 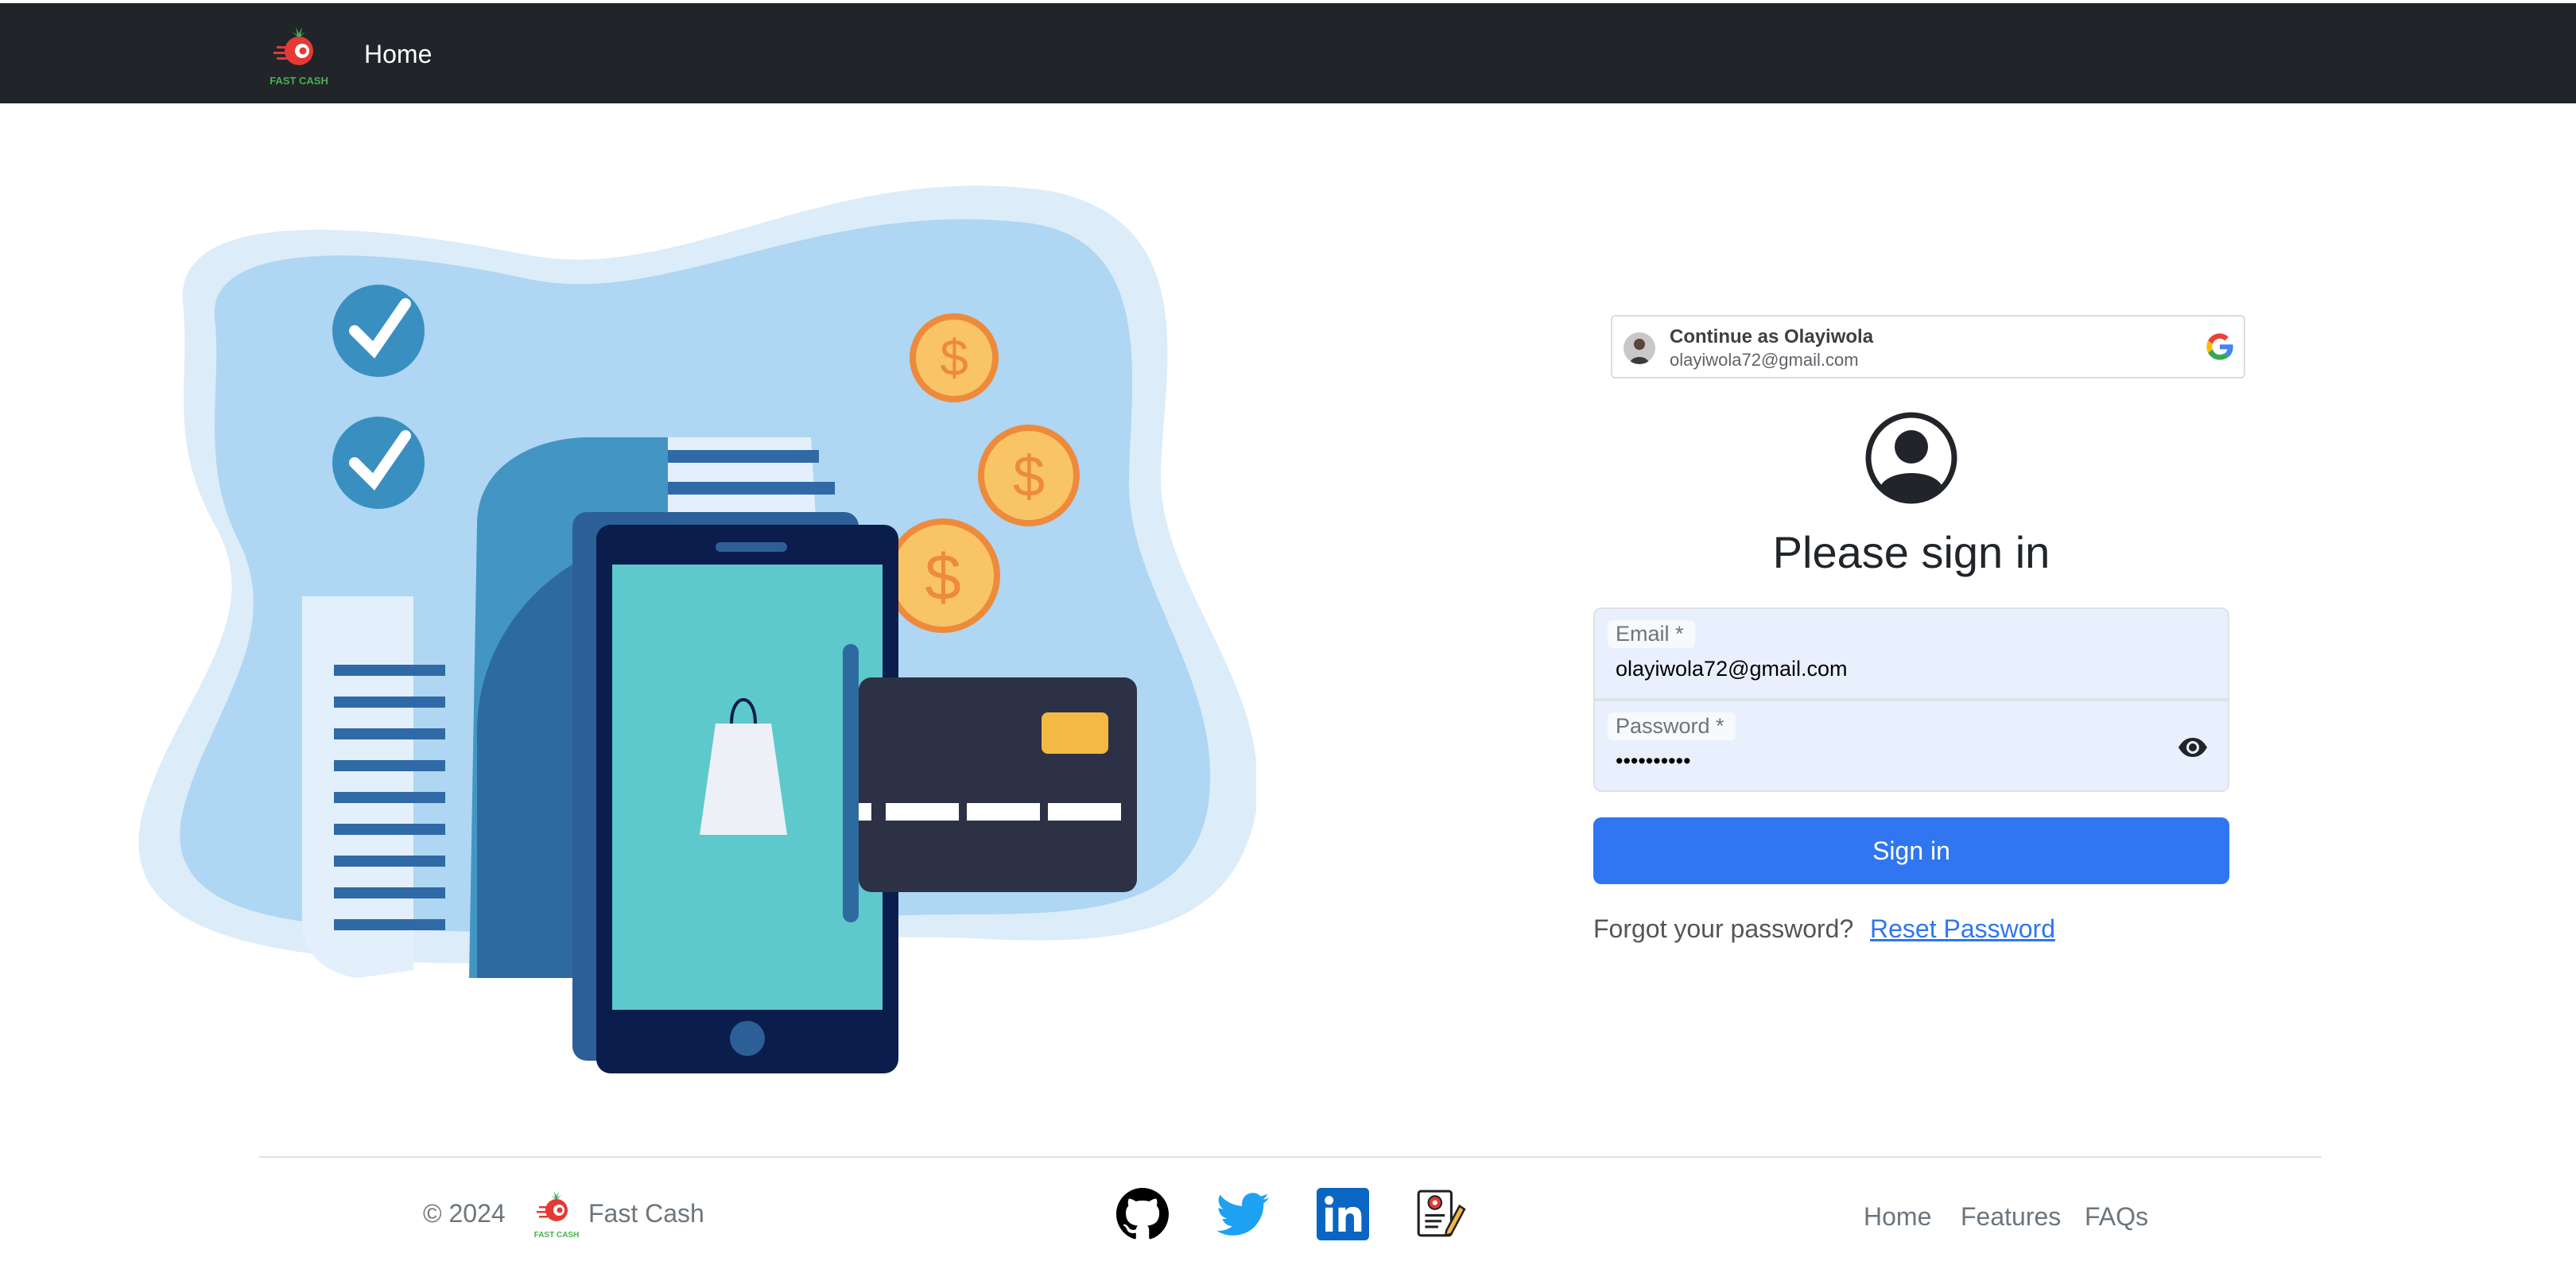 I want to click on user-circle-icon, so click(x=1911, y=458).